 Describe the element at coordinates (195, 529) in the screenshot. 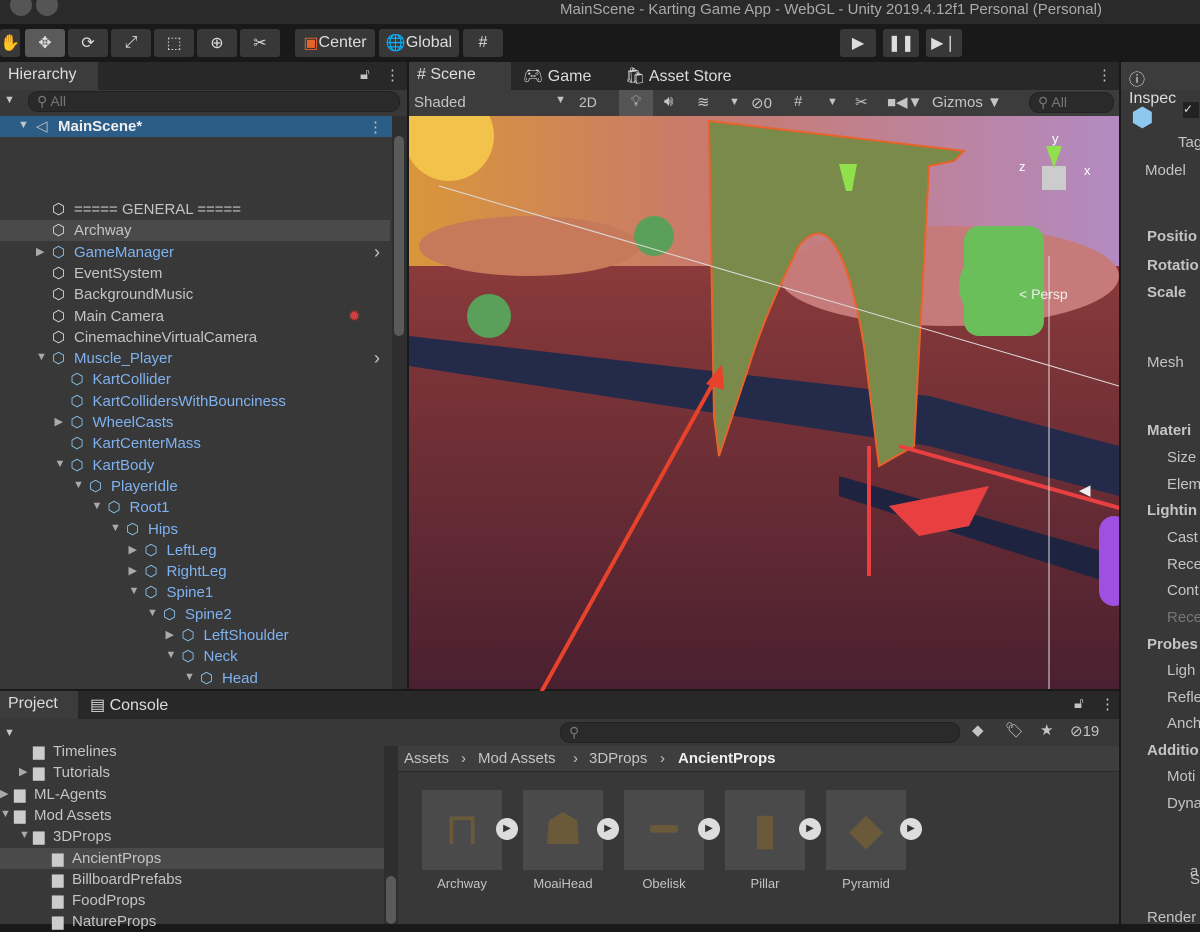

I see `hierarchy-item: ▼ ⬡ Hips` at that location.